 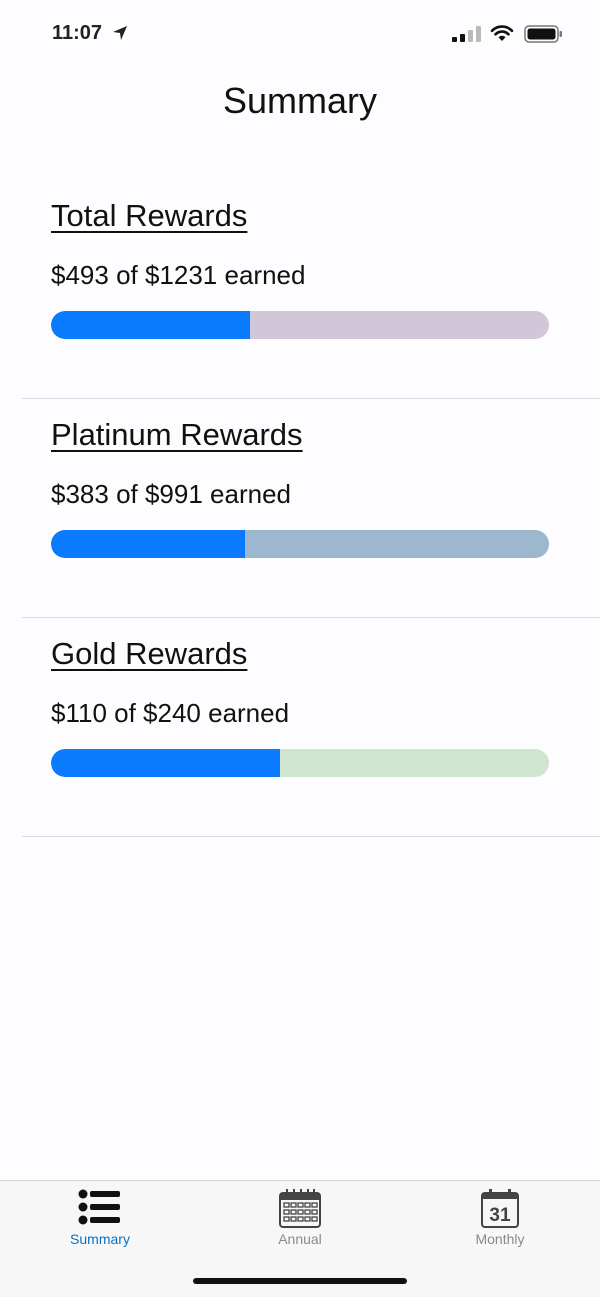 What do you see at coordinates (311, 836) in the screenshot?
I see `section-divider` at bounding box center [311, 836].